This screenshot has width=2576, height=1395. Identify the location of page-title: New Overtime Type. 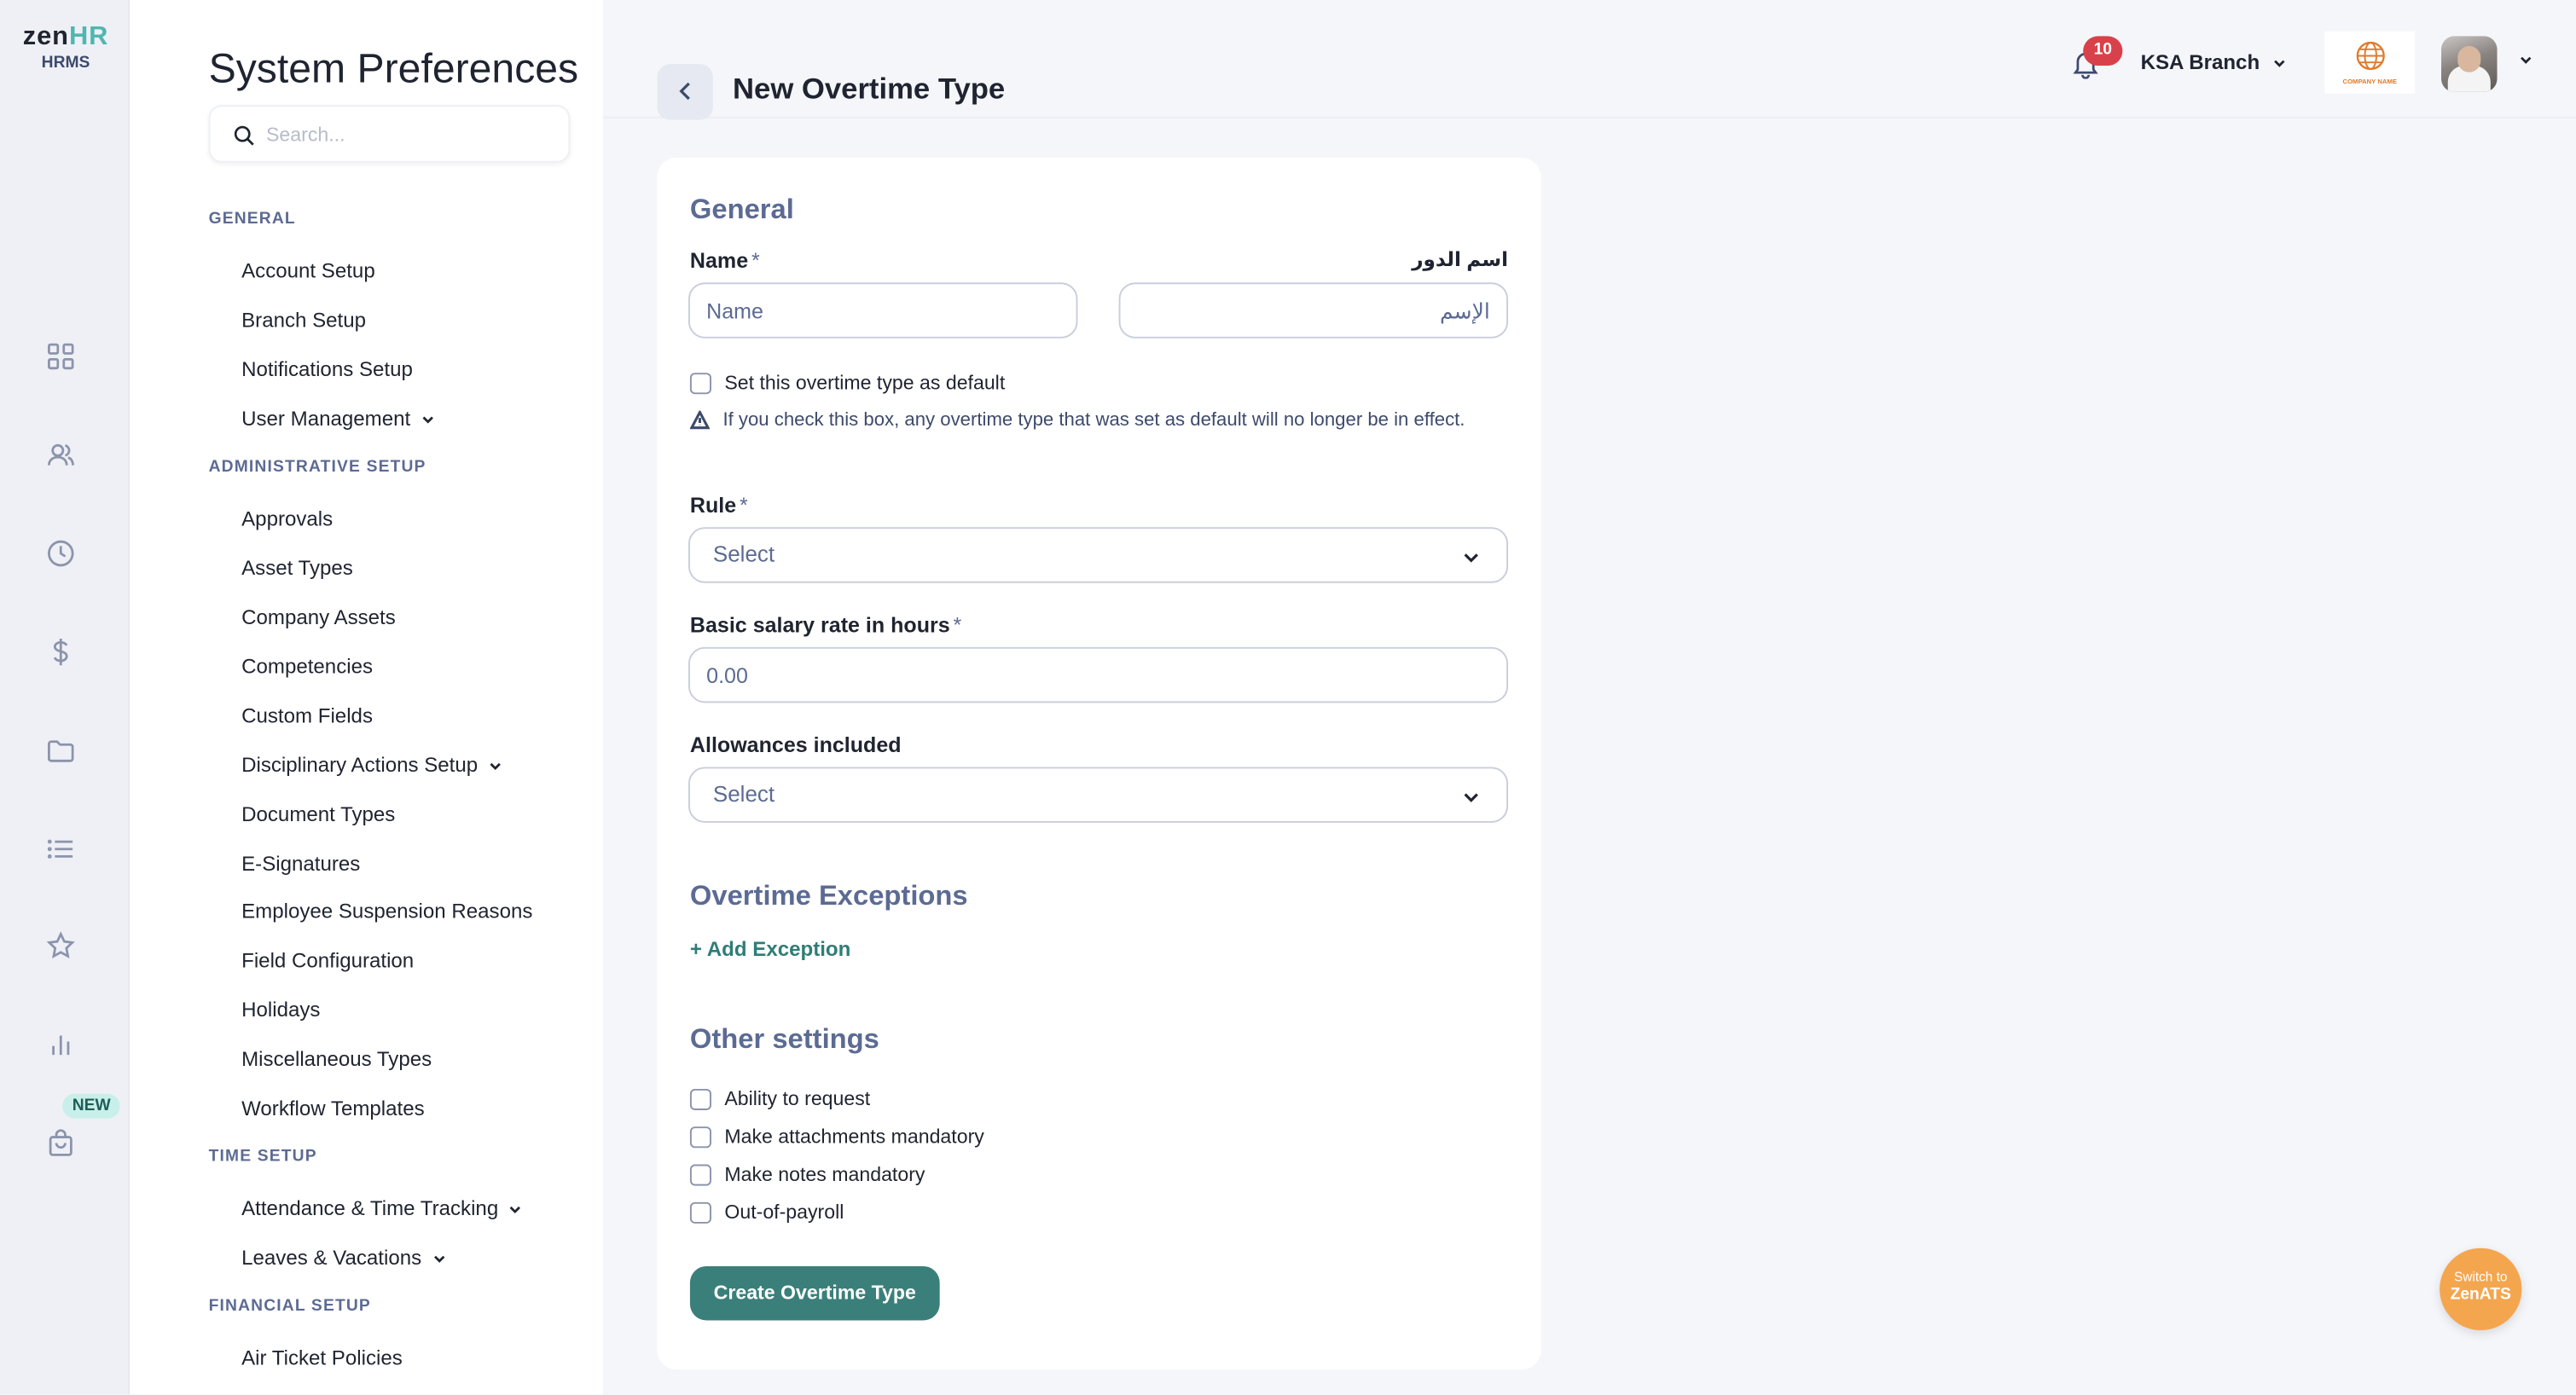
(869, 89).